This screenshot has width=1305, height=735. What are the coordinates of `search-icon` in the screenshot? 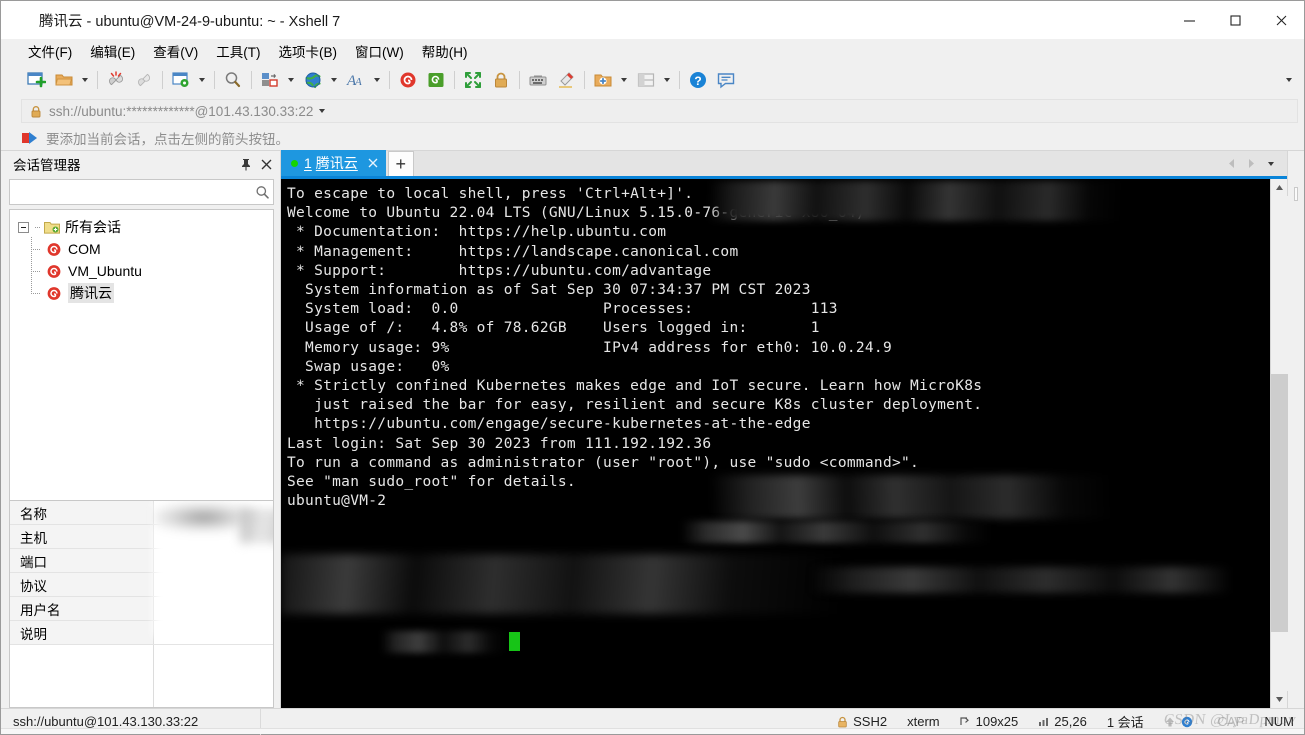 It's located at (262, 192).